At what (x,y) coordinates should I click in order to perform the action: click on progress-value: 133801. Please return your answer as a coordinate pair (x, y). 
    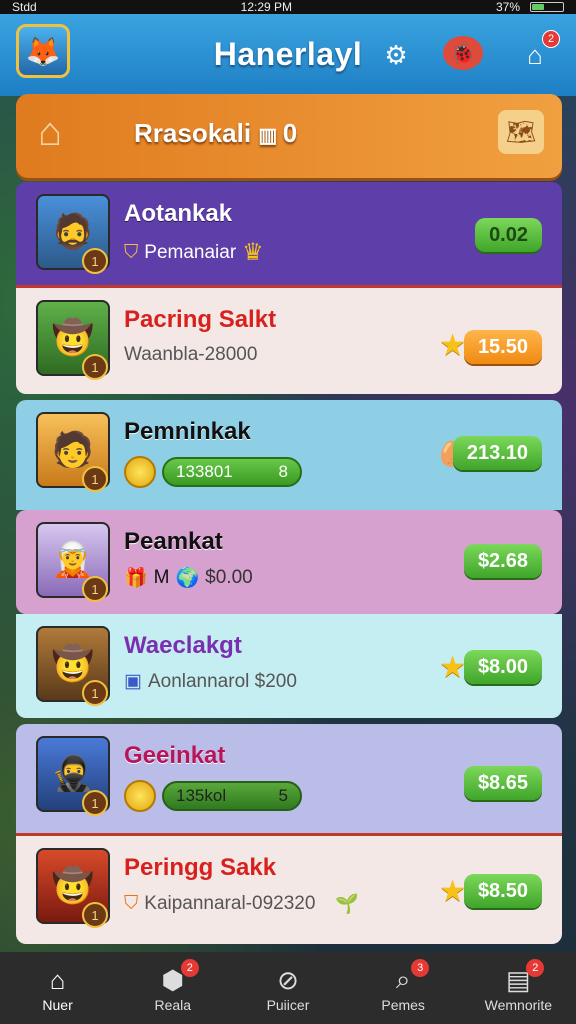
    Looking at the image, I should click on (204, 471).